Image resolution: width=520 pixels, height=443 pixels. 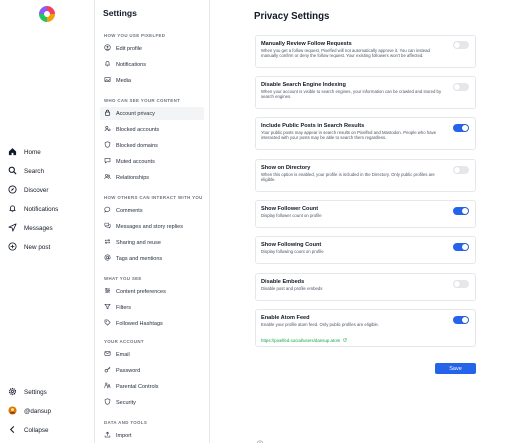 I want to click on key-icon, so click(x=107, y=370).